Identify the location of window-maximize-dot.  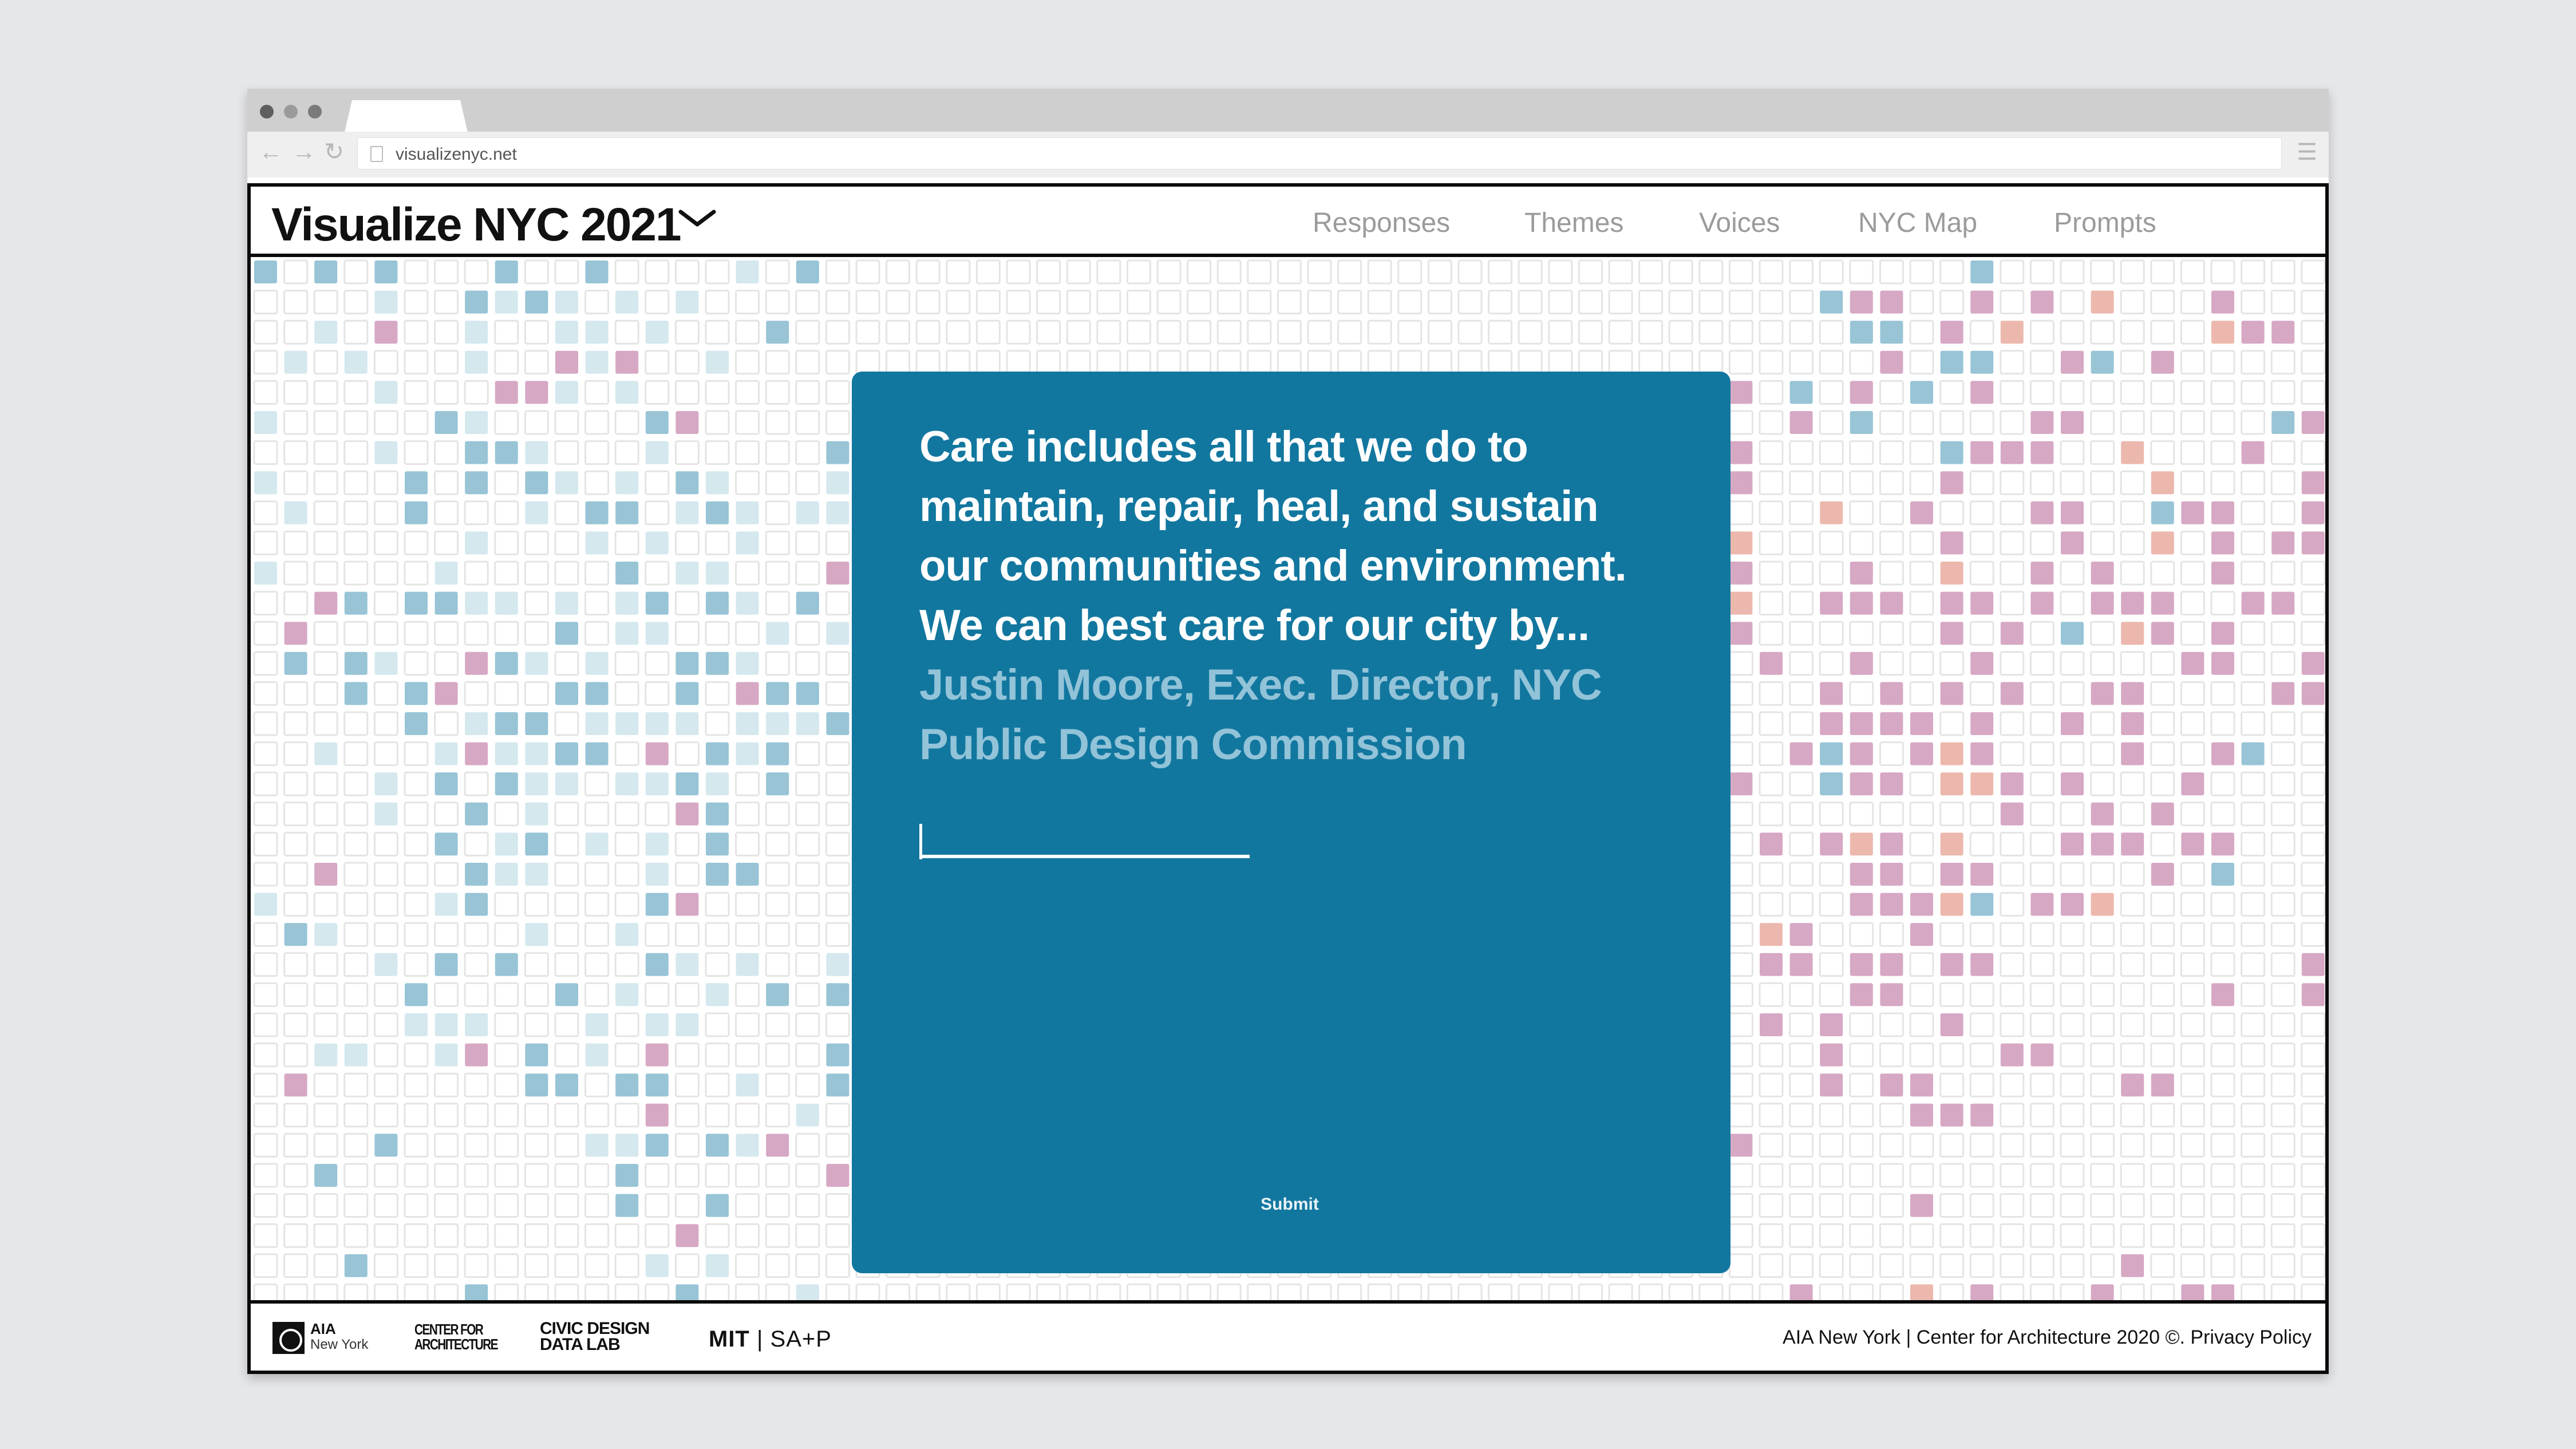
(315, 112).